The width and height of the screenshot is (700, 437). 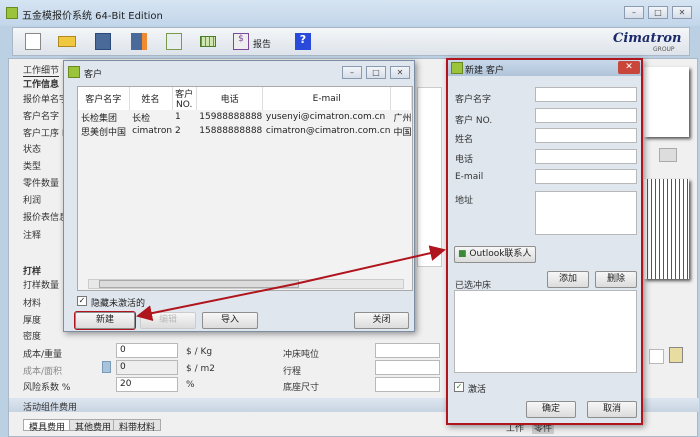 I want to click on arrow-to-new-dialog, so click(x=370, y=265).